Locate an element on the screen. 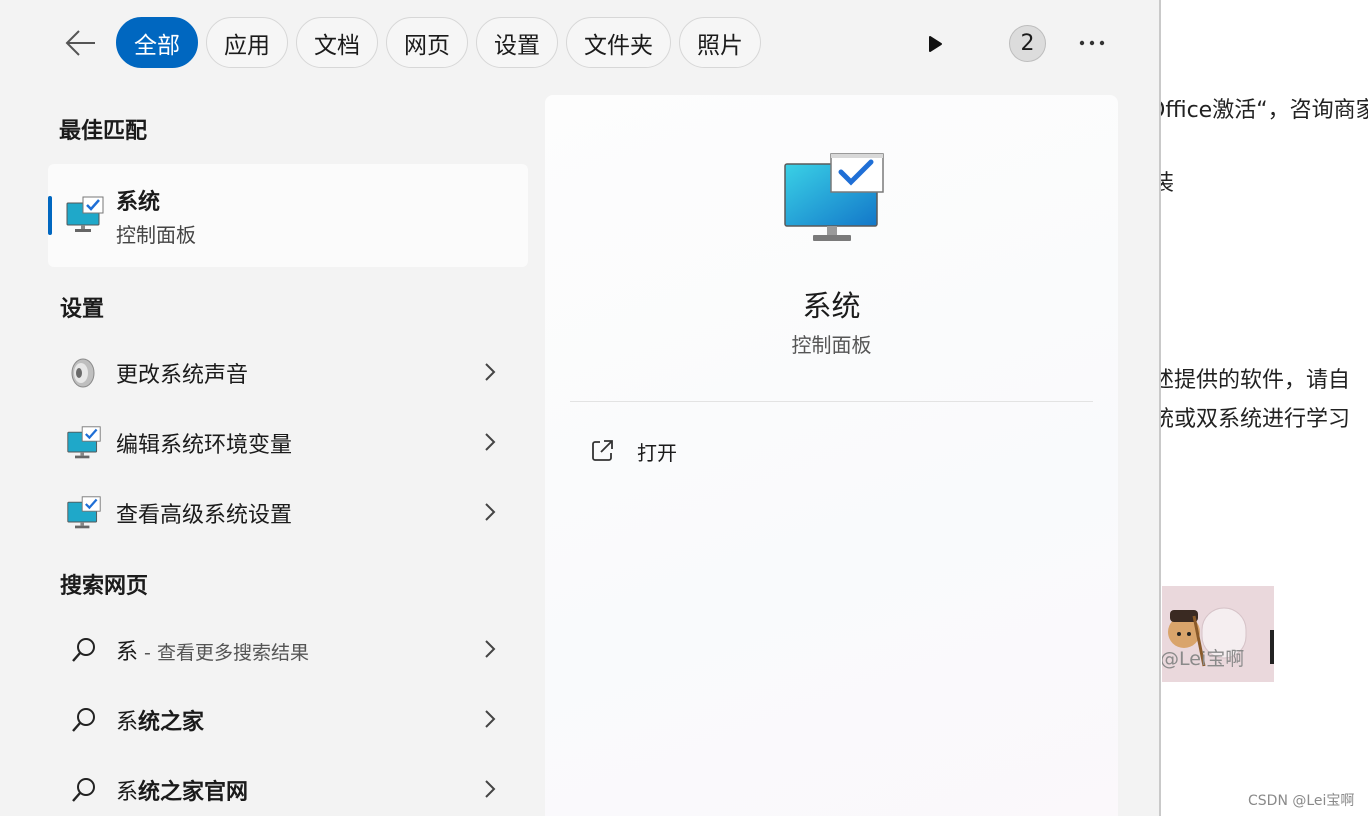 Image resolution: width=1368 pixels, height=816 pixels. web-search-item: 系 - 查看更多搜索结果 is located at coordinates (288, 649).